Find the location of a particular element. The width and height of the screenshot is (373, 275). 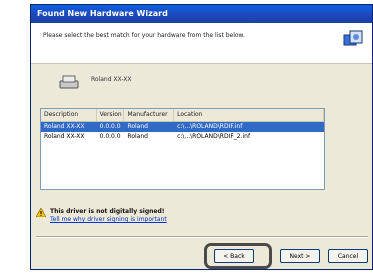

hardware-wizard-icon is located at coordinates (353, 38).